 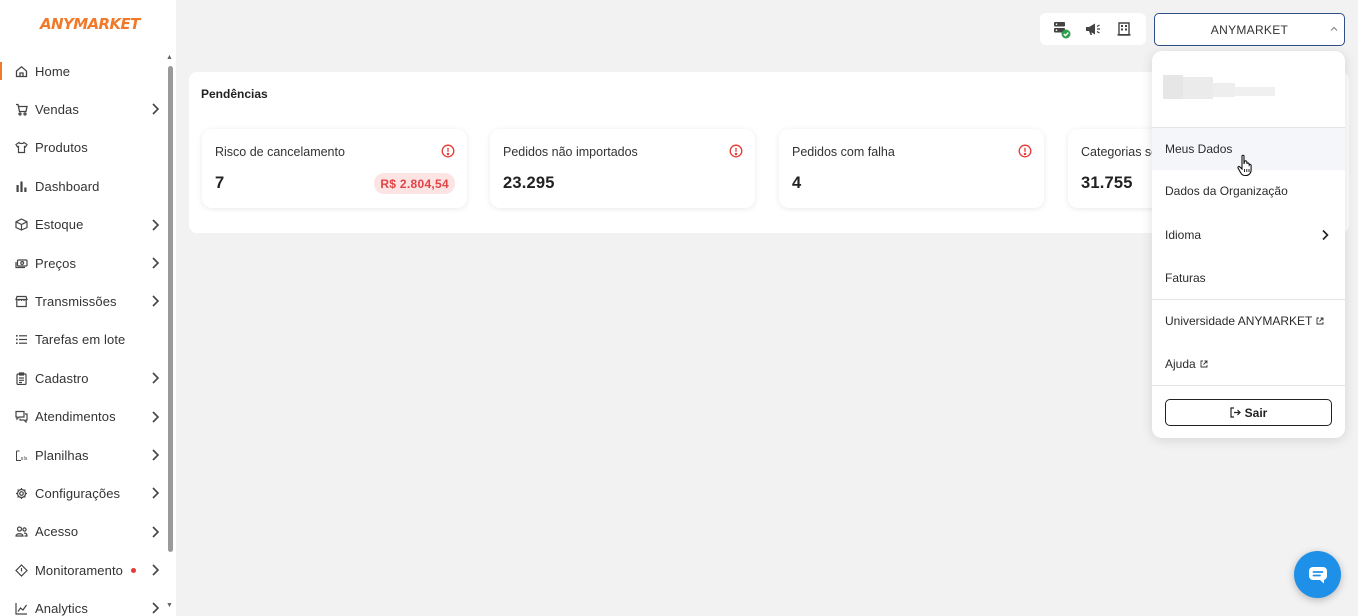 I want to click on sidebar-item-label: Estoque, so click(x=59, y=225).